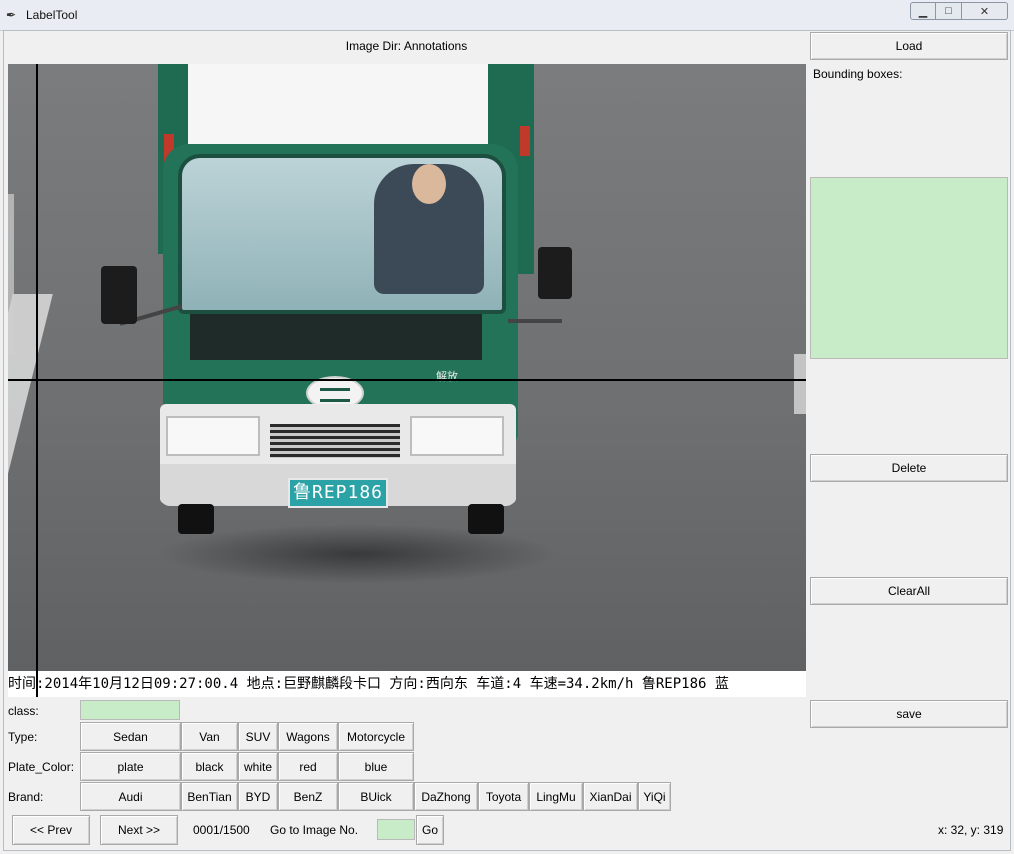 The height and width of the screenshot is (854, 1014). I want to click on delete-button: Delete, so click(909, 468).